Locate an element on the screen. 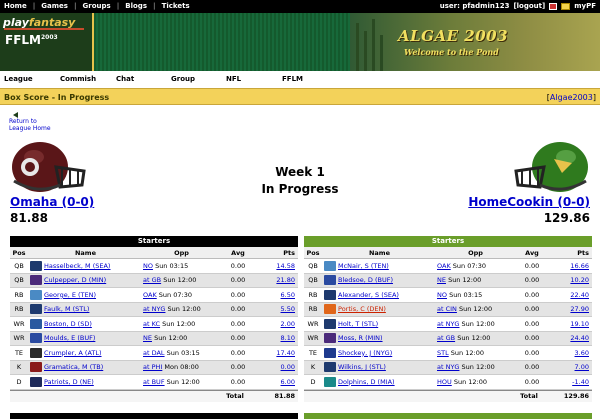 The image size is (600, 419). player-points: 8.10 is located at coordinates (277, 338).